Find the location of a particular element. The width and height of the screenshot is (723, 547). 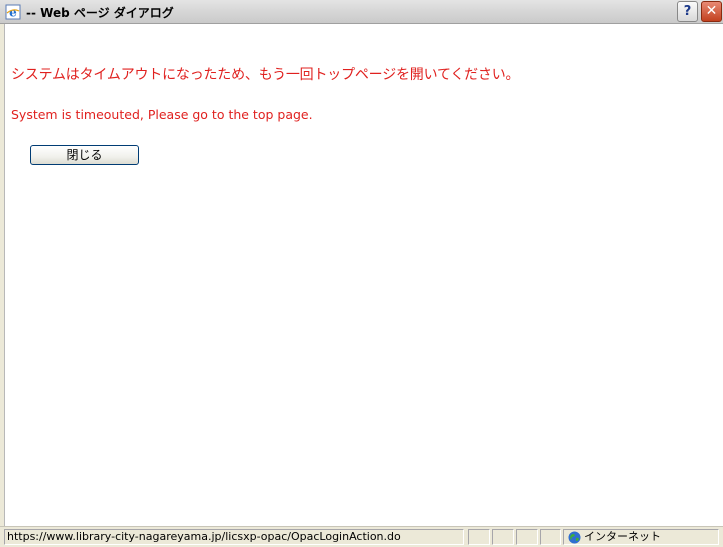

zone-label: インターネット is located at coordinates (622, 536).